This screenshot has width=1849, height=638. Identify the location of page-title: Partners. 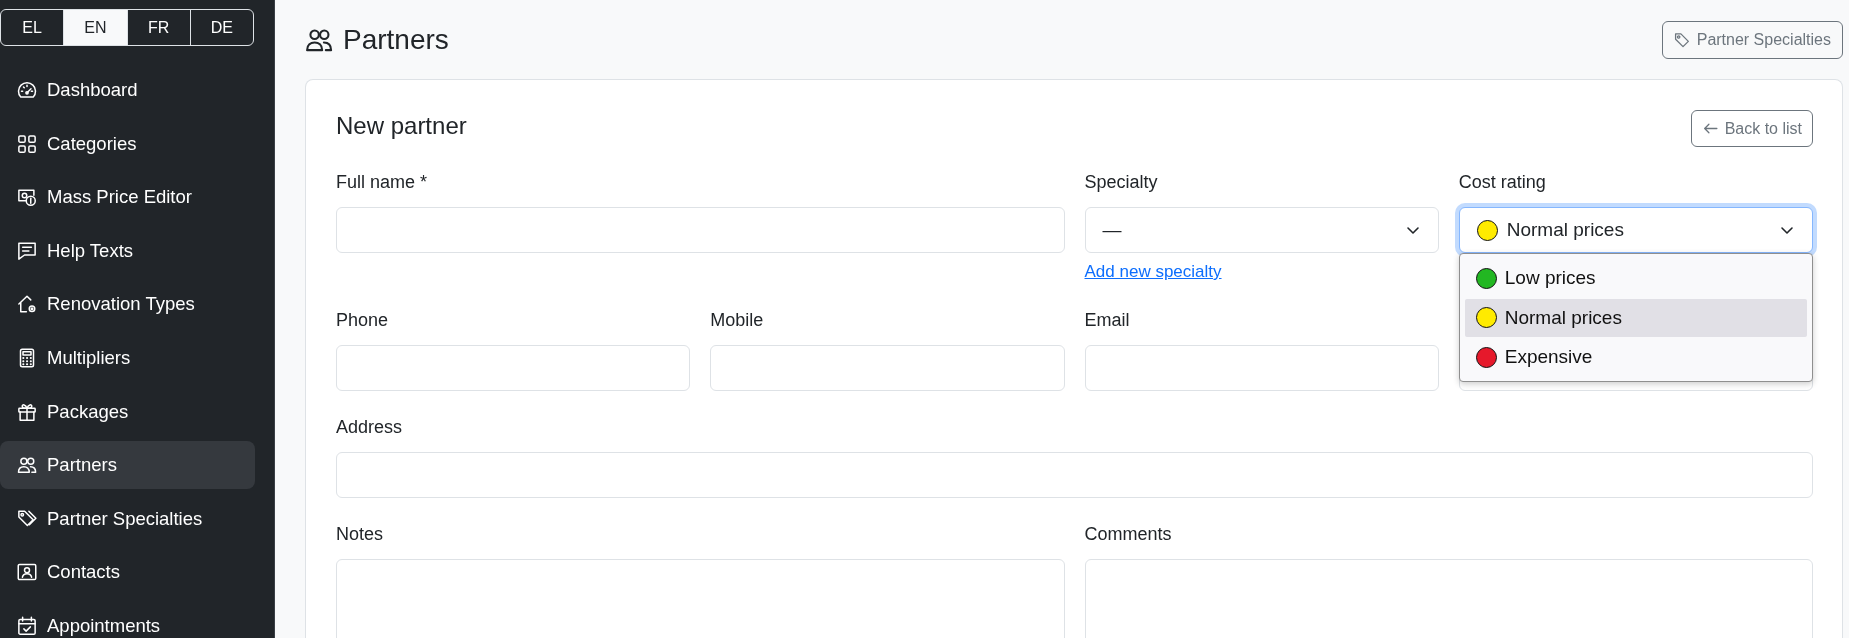
(396, 40).